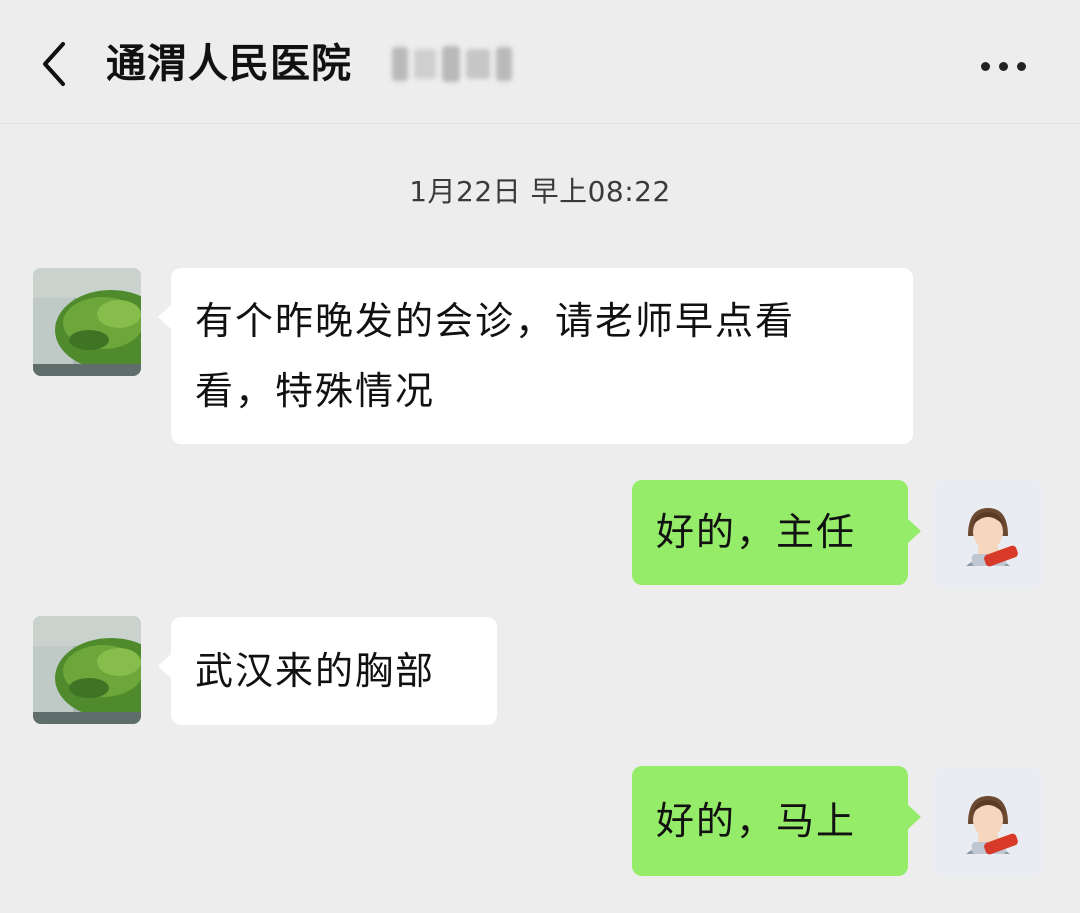 Image resolution: width=1080 pixels, height=913 pixels. I want to click on message-text: 好的，马上, so click(756, 821).